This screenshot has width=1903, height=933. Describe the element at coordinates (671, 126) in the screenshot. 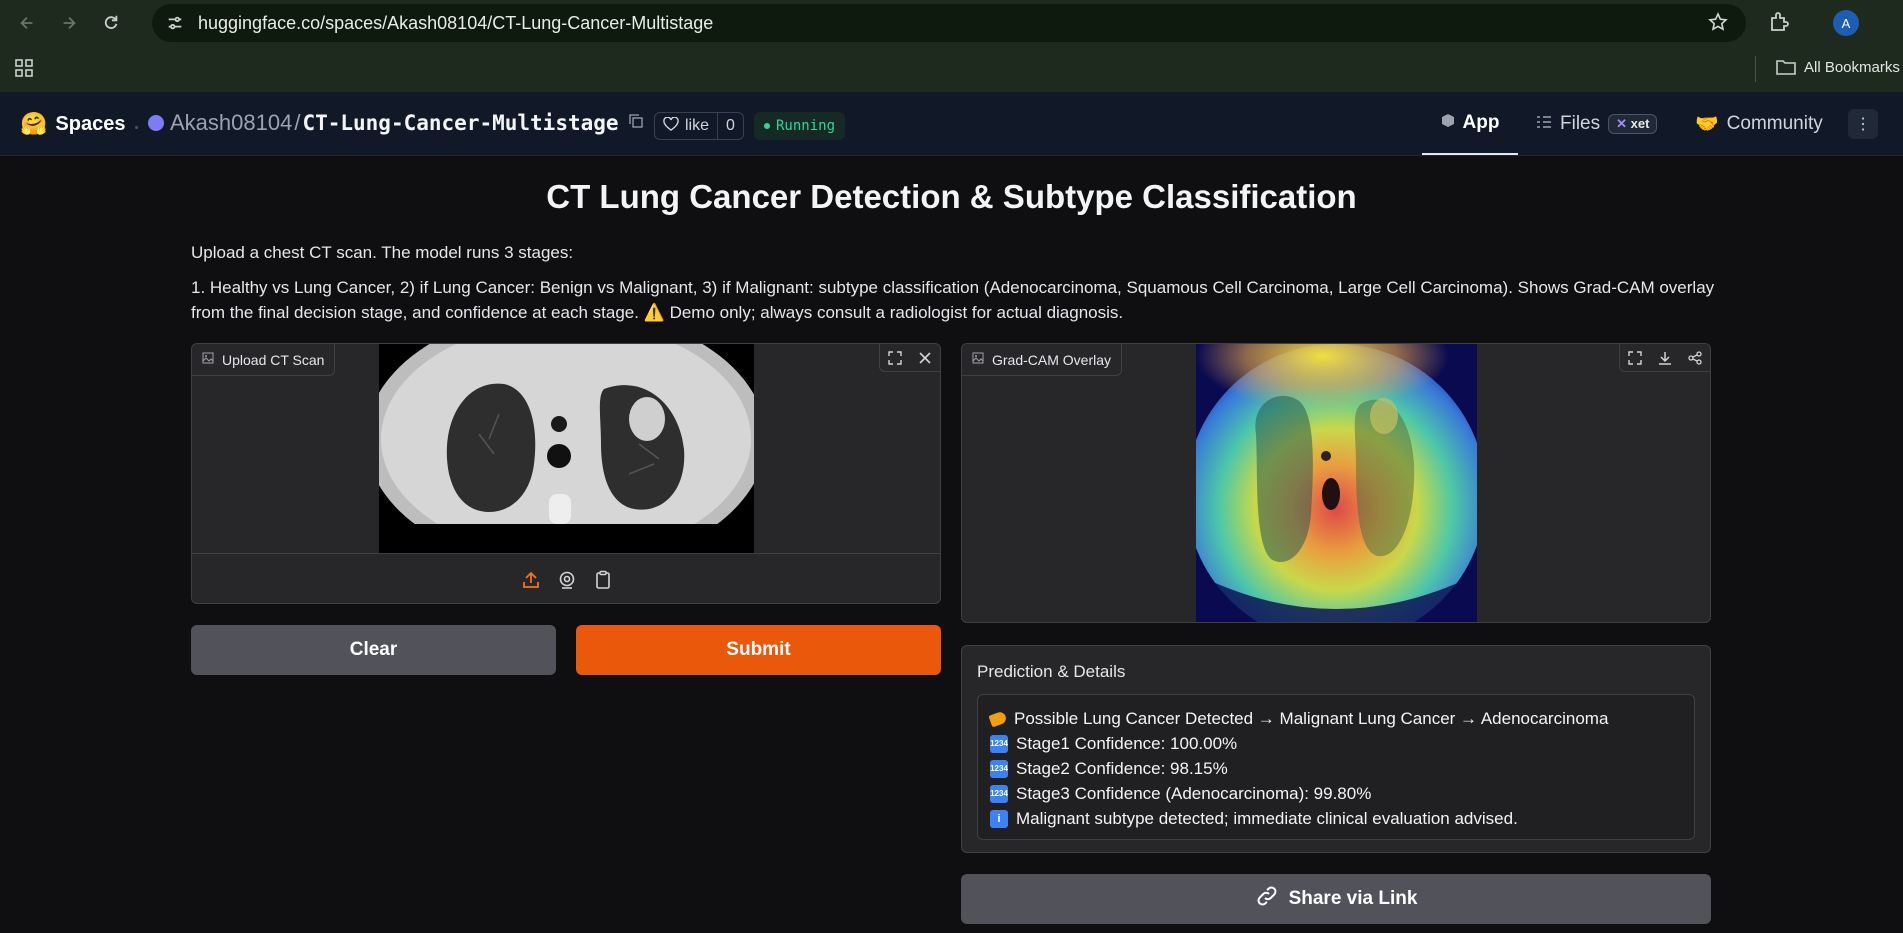

I see `heart-icon` at that location.